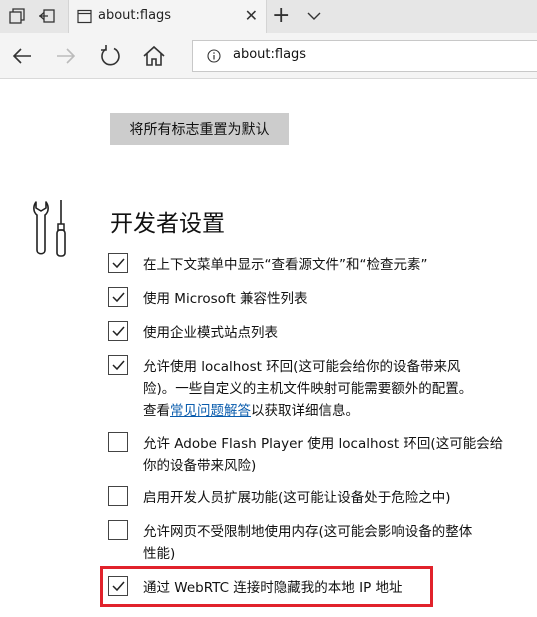 This screenshot has height=617, width=537. Describe the element at coordinates (281, 16) in the screenshot. I see `plus-icon: +` at that location.